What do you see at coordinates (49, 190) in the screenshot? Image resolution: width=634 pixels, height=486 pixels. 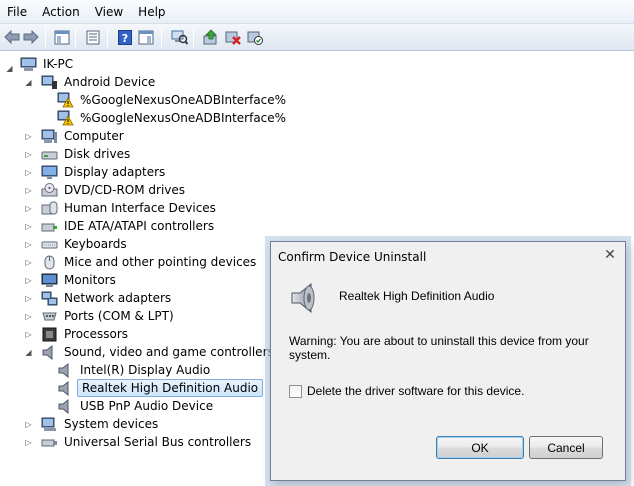 I see `dvd-drive-icon` at bounding box center [49, 190].